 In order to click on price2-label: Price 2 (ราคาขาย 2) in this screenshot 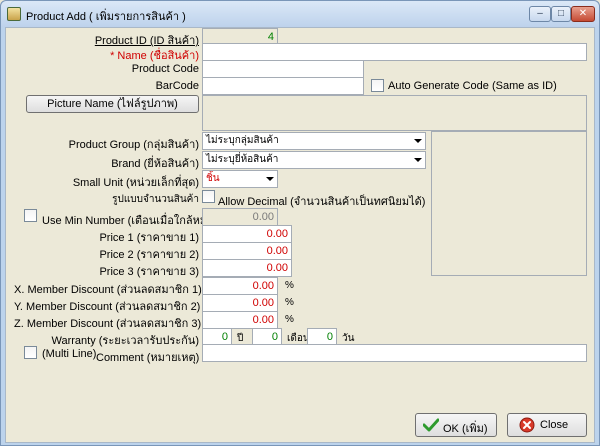, I will do `click(149, 255)`.